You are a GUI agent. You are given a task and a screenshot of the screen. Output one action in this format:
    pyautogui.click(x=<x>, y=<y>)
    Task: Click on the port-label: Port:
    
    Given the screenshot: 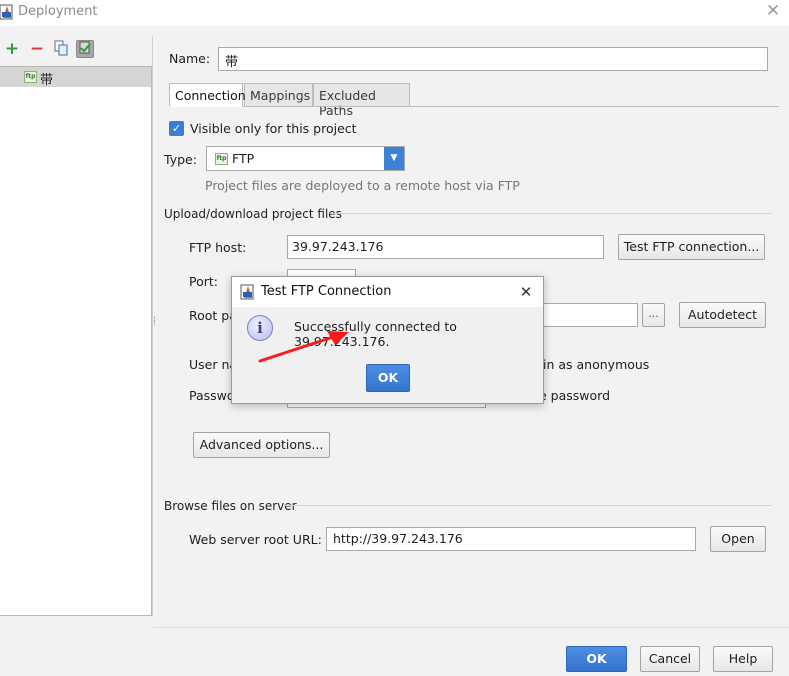 What is the action you would take?
    pyautogui.click(x=203, y=281)
    